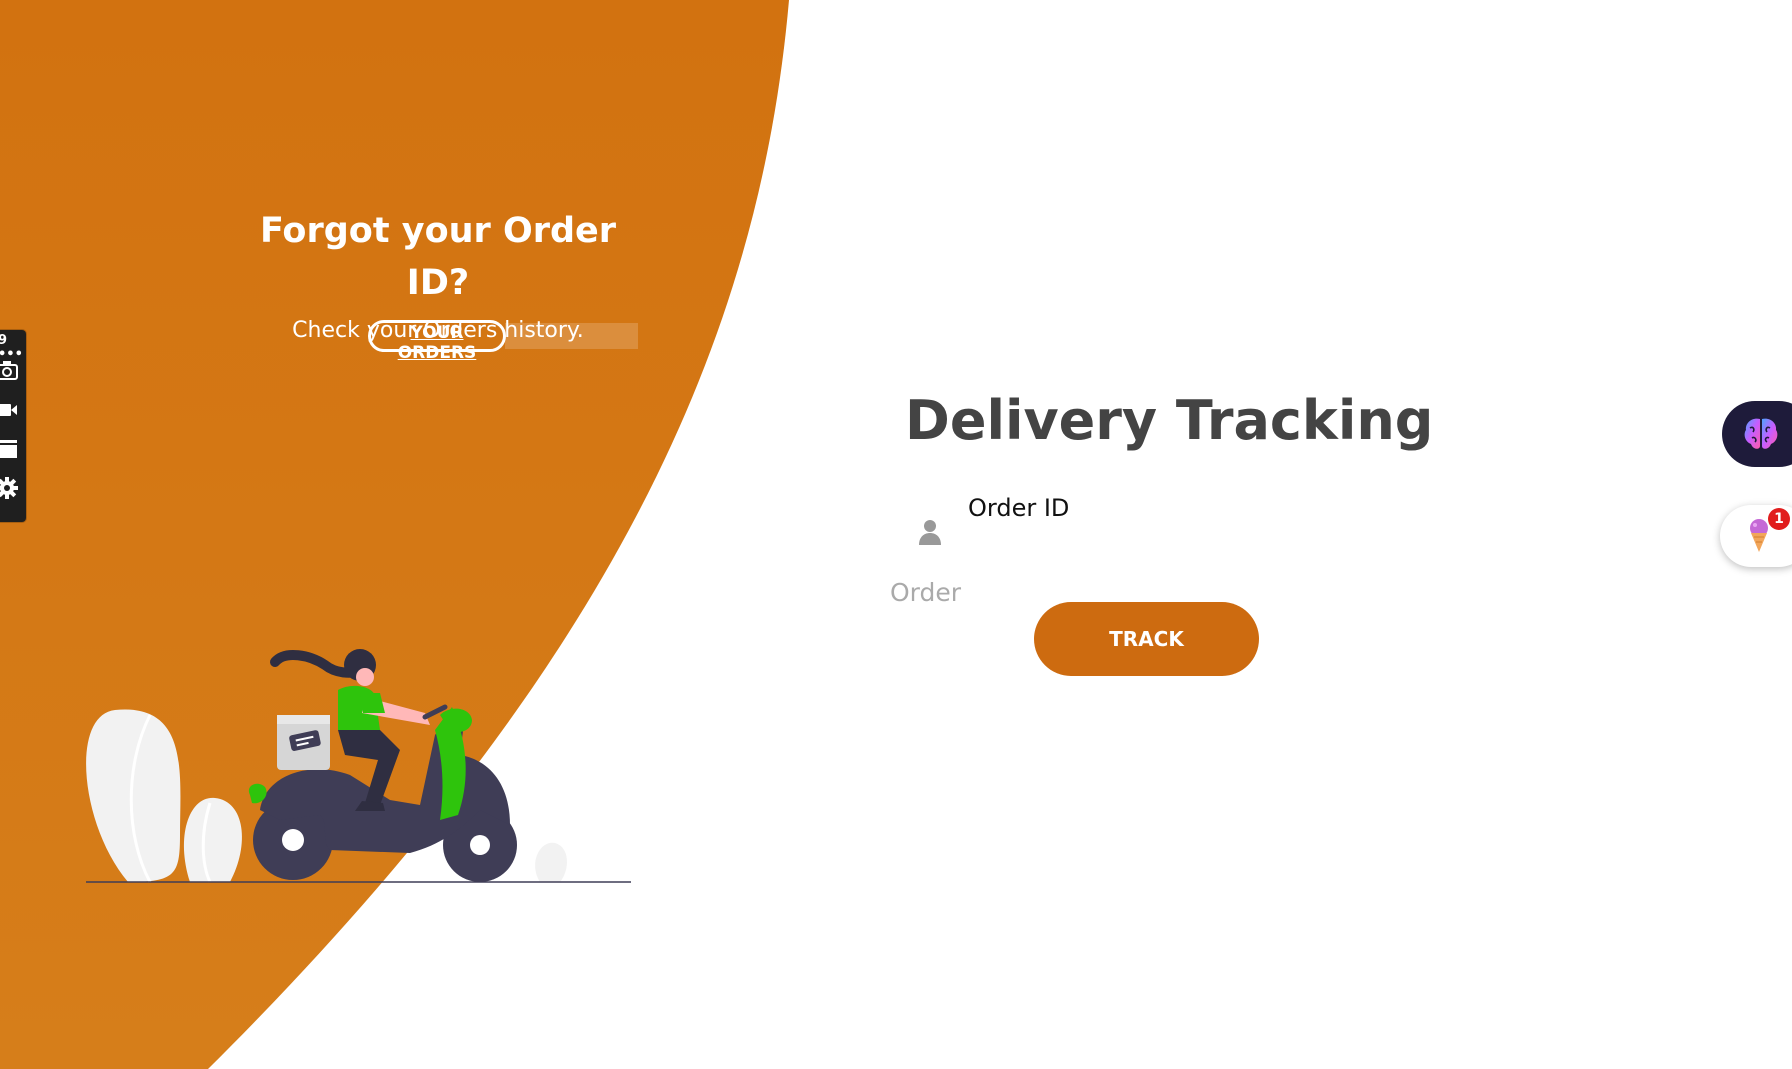 The height and width of the screenshot is (1069, 1792). What do you see at coordinates (213, 839) in the screenshot?
I see `small-leaf-shape` at bounding box center [213, 839].